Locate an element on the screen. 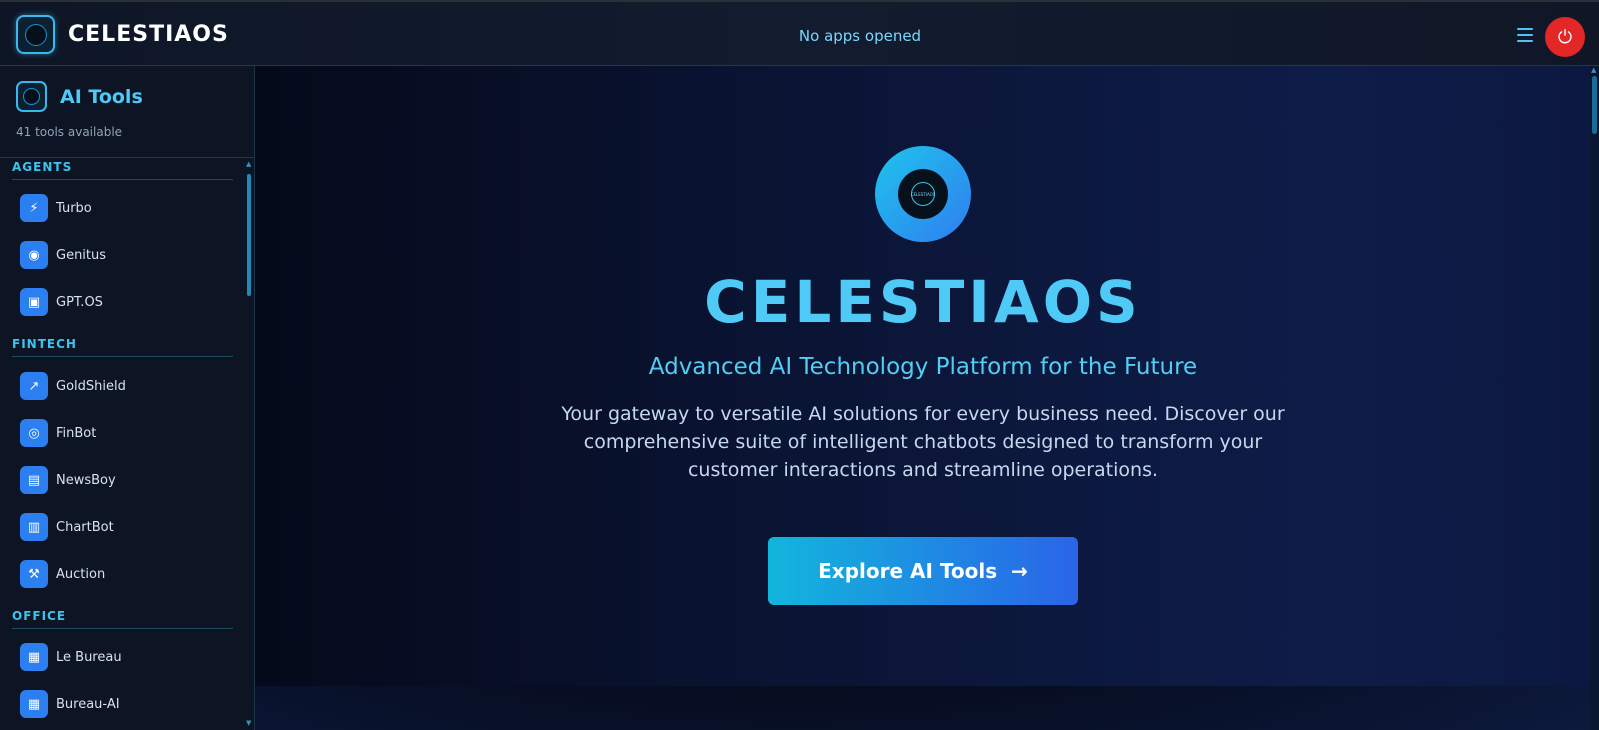 This screenshot has height=730, width=1599. brand-name: CELESTIAOS is located at coordinates (148, 34).